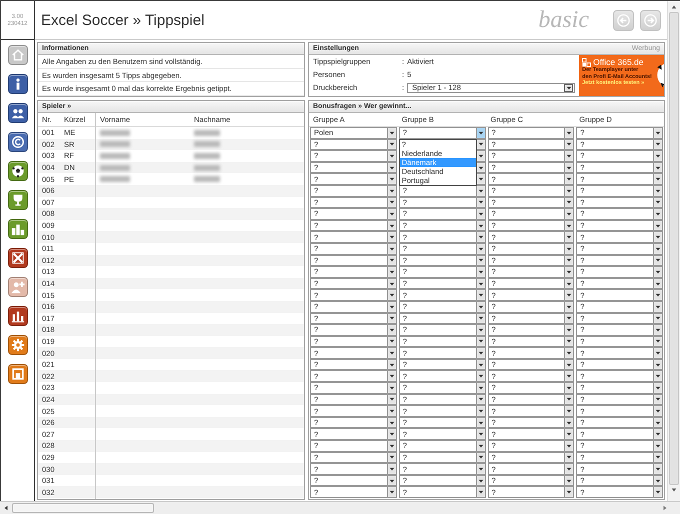  I want to click on back-arrow-icon, so click(623, 20).